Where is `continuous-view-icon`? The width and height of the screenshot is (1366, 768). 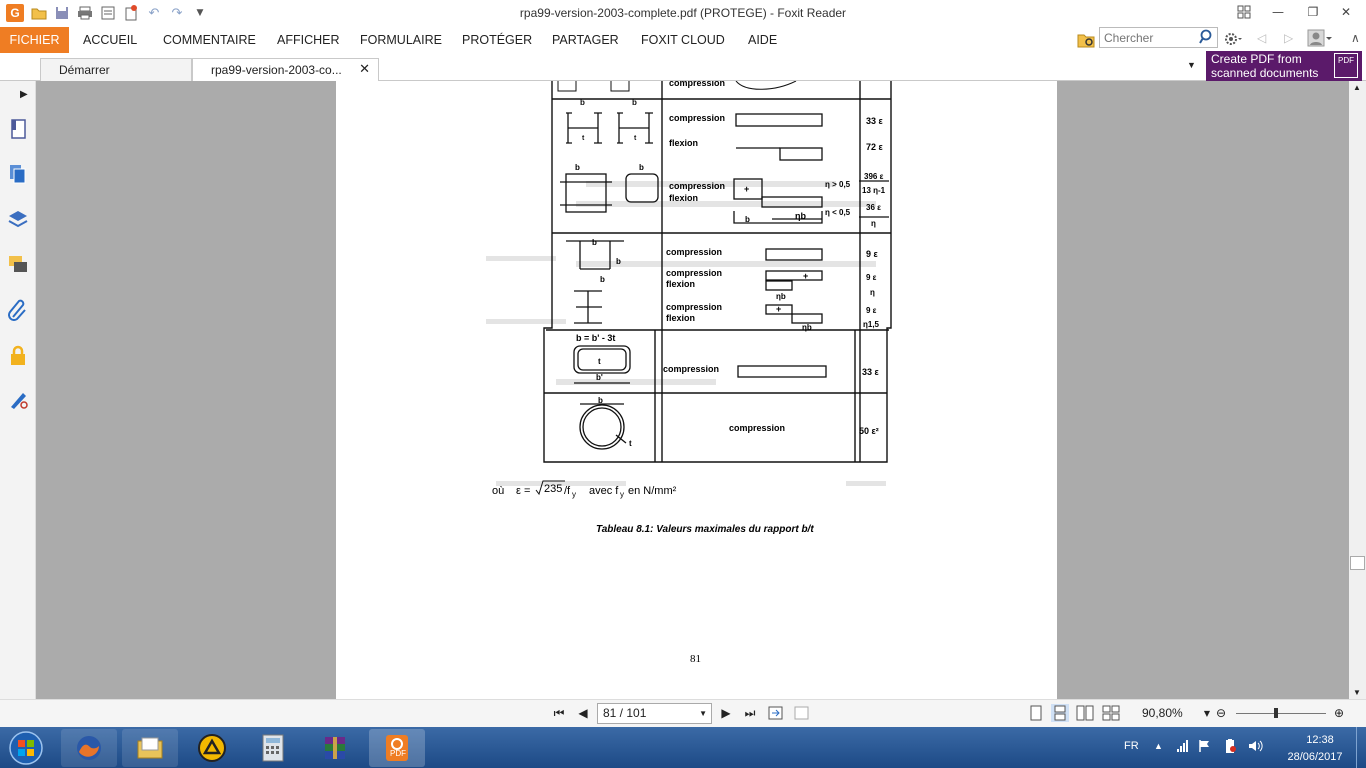
continuous-view-icon is located at coordinates (1060, 713).